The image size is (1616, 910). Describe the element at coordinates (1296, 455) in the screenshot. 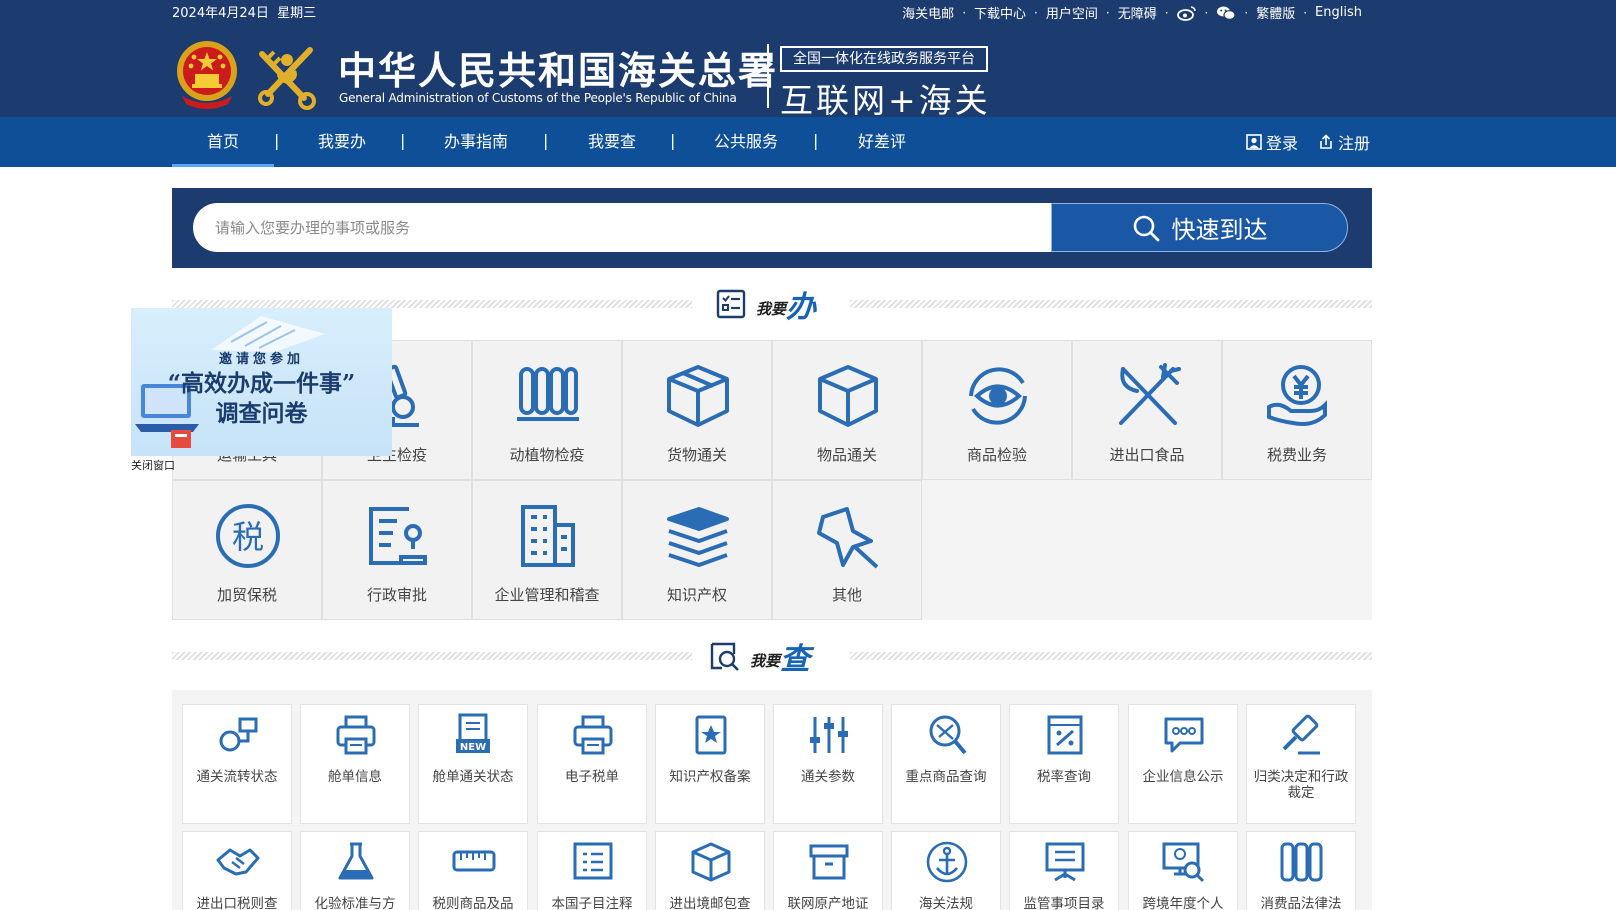

I see `service-label: 税费业务` at that location.